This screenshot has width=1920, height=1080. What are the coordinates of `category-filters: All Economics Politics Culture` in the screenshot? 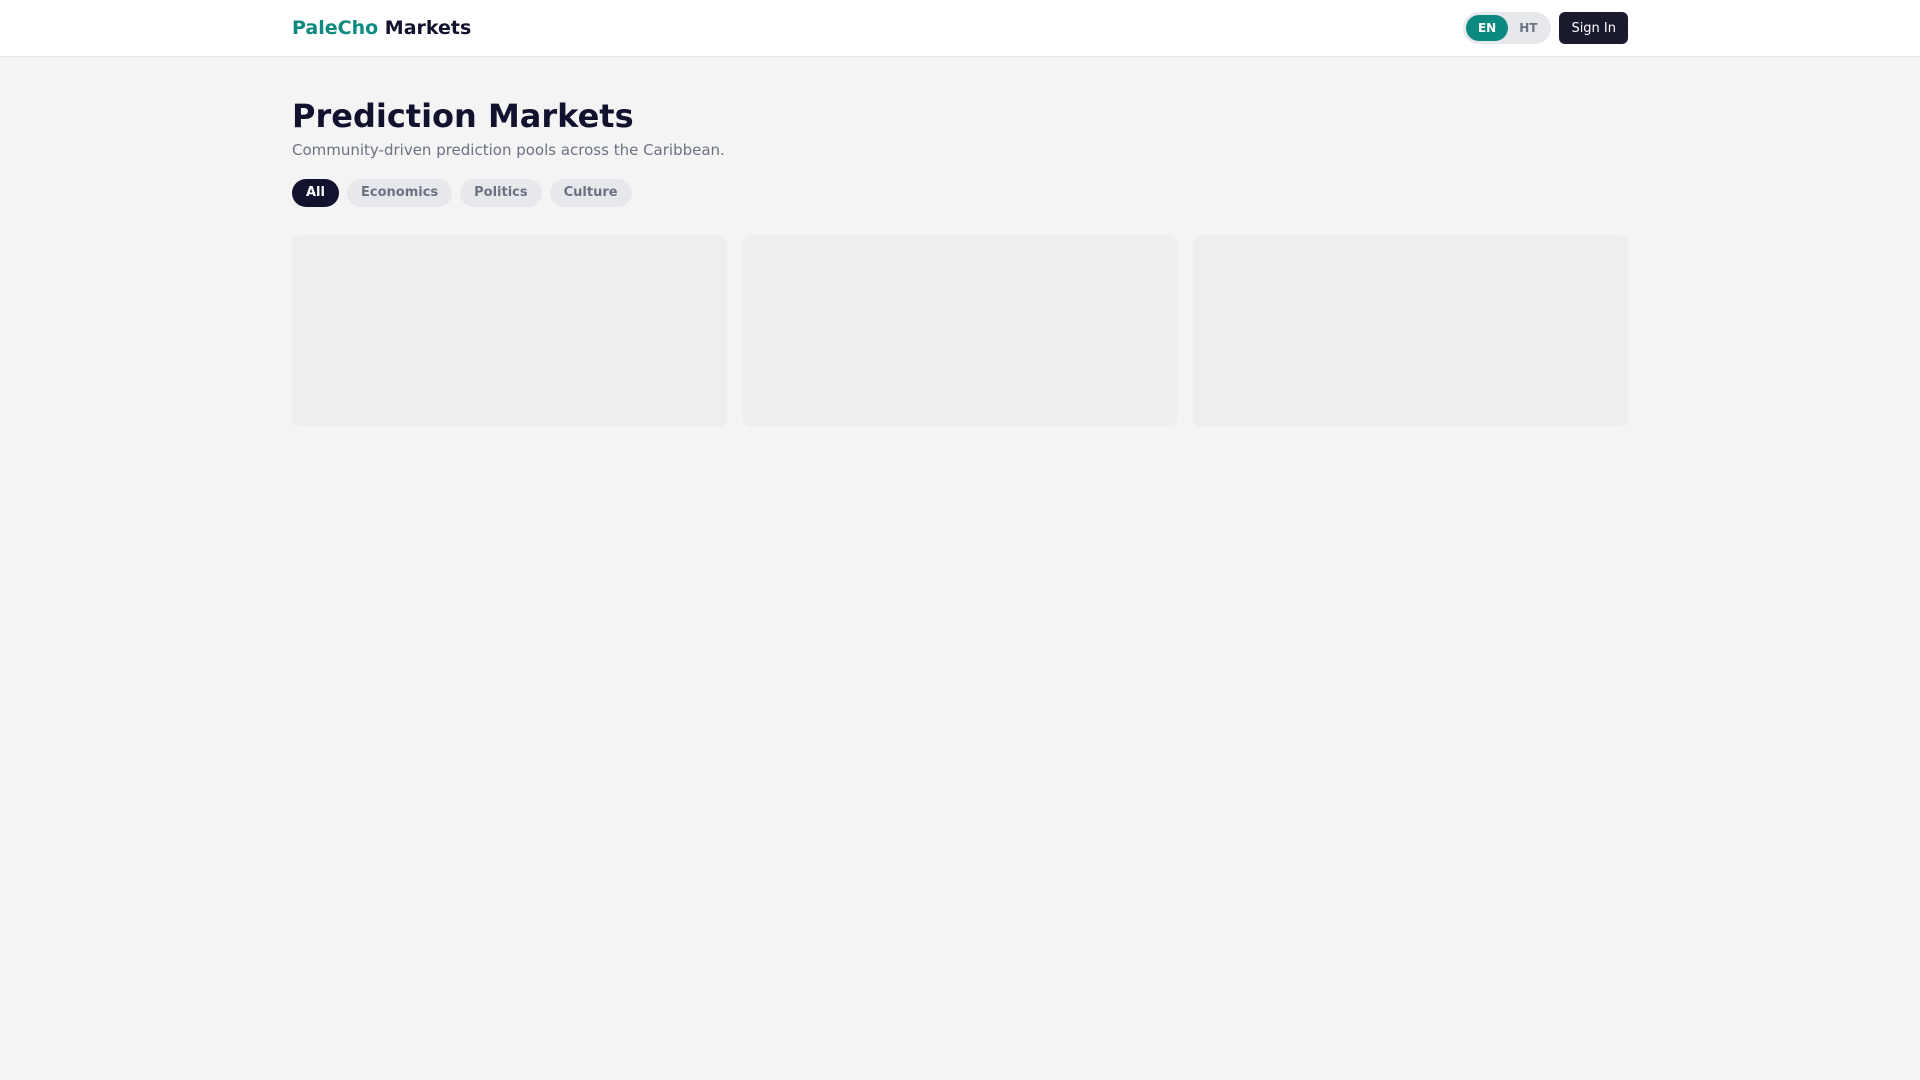 It's located at (960, 193).